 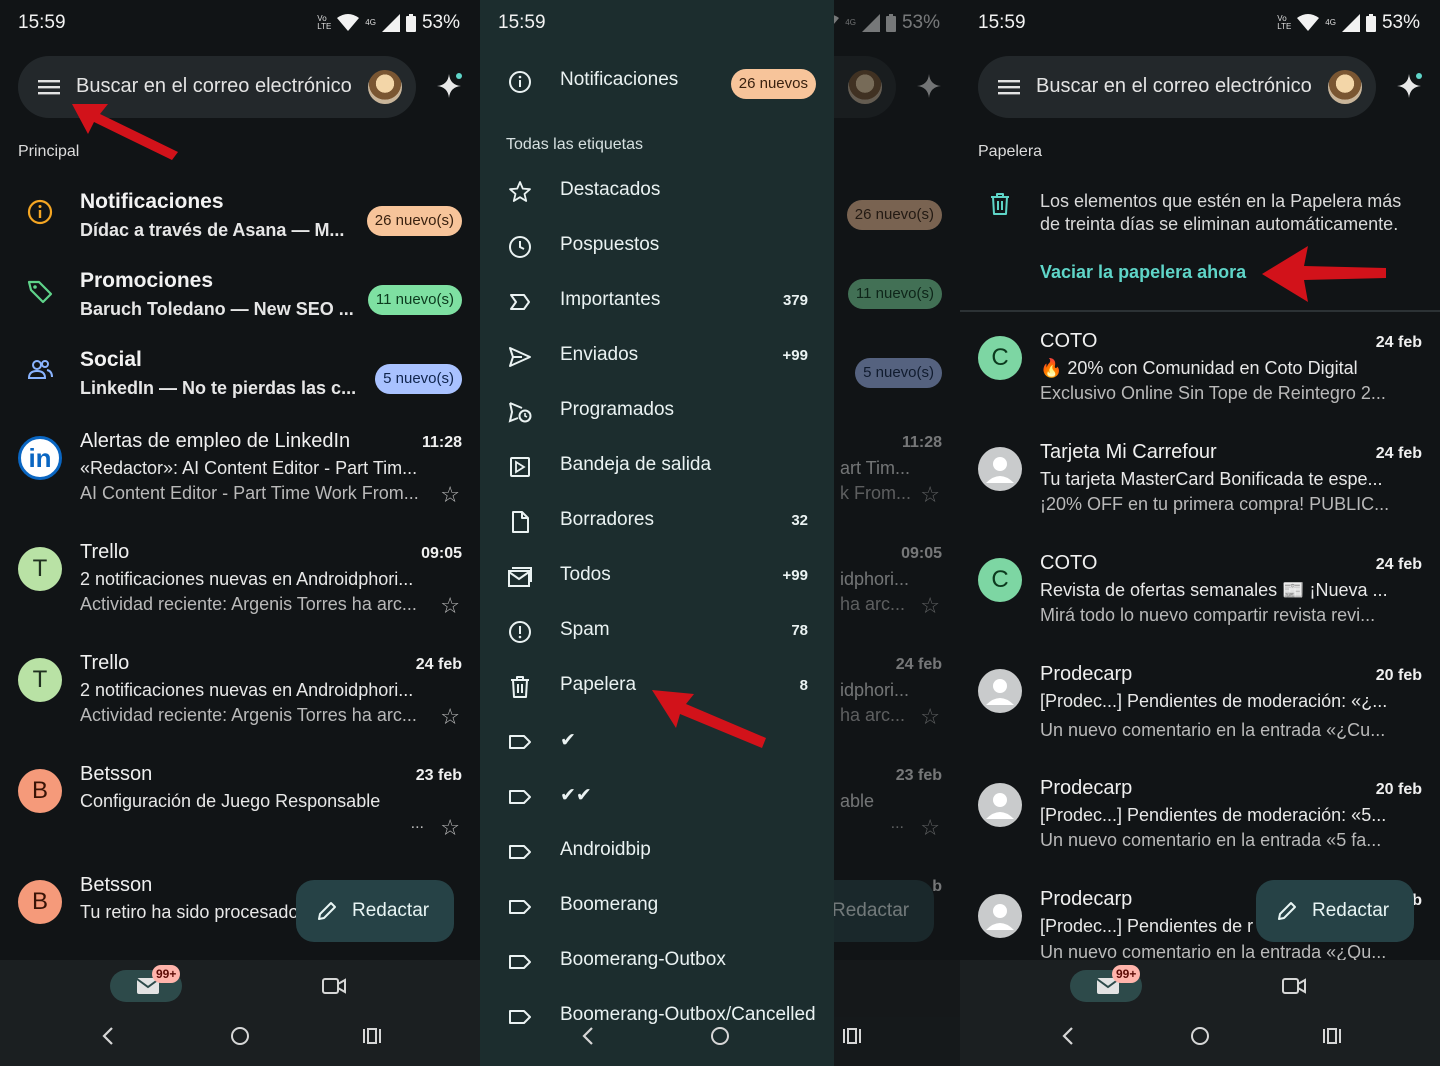 I want to click on category-title: Promociones, so click(x=147, y=280).